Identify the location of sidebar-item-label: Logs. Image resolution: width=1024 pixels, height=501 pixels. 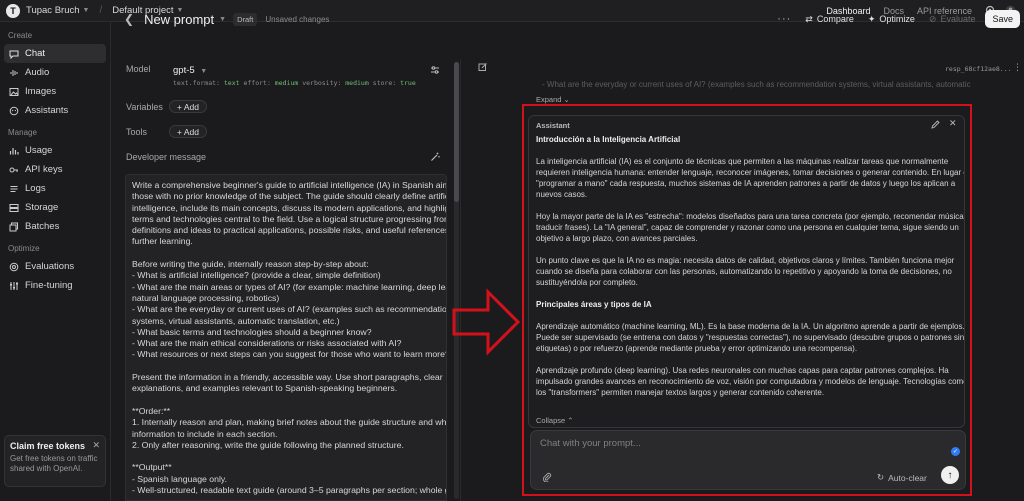
(35, 188).